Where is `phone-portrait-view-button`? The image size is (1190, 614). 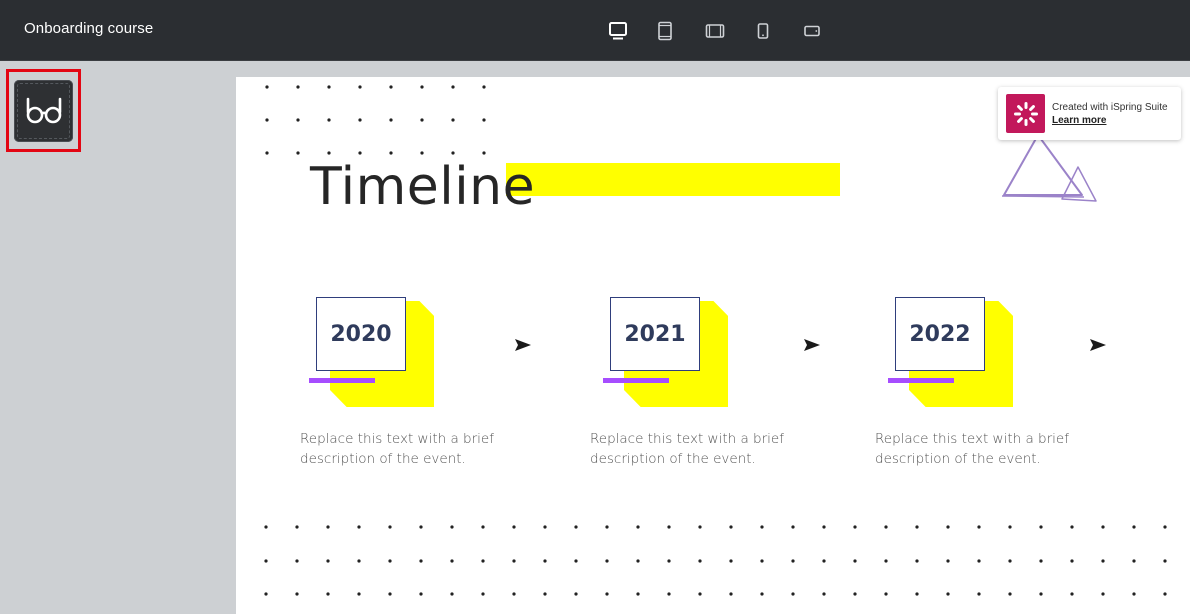
phone-portrait-view-button is located at coordinates (763, 31).